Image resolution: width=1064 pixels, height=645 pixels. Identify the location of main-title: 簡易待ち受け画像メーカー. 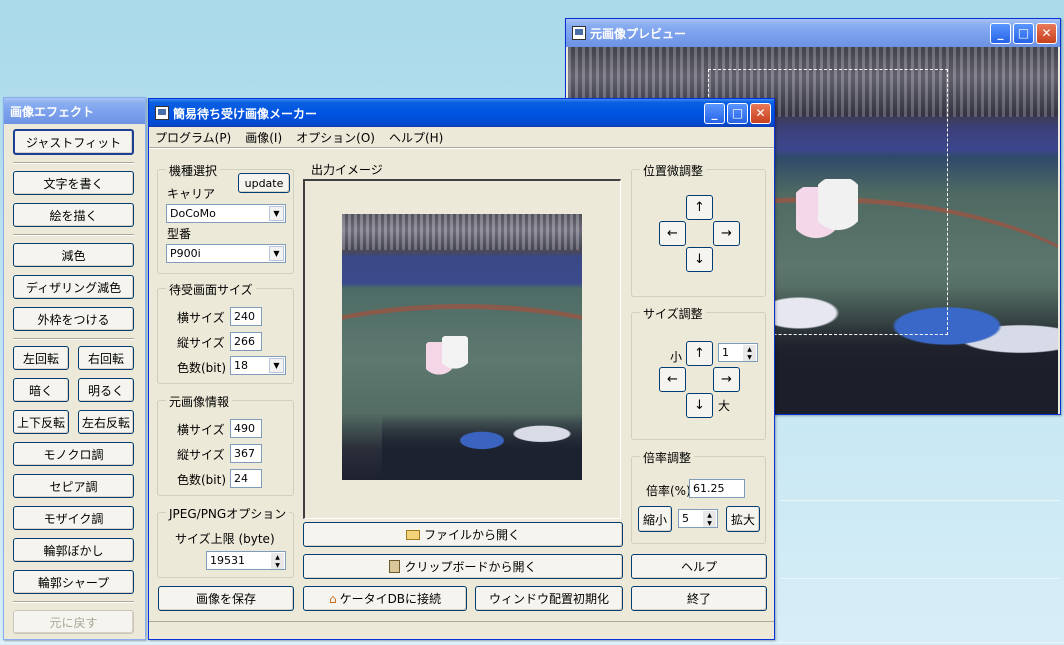
(245, 113).